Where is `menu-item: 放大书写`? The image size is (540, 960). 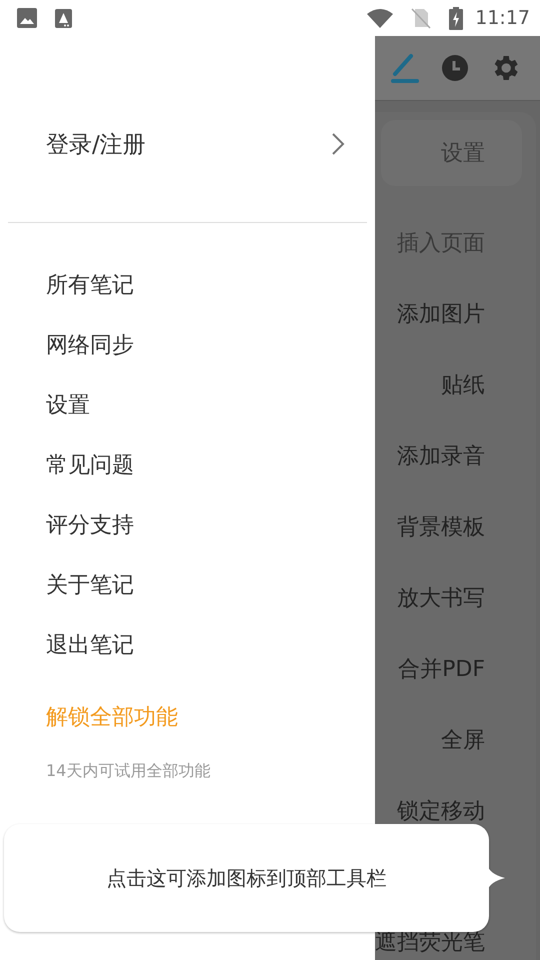
menu-item: 放大书写 is located at coordinates (466, 597).